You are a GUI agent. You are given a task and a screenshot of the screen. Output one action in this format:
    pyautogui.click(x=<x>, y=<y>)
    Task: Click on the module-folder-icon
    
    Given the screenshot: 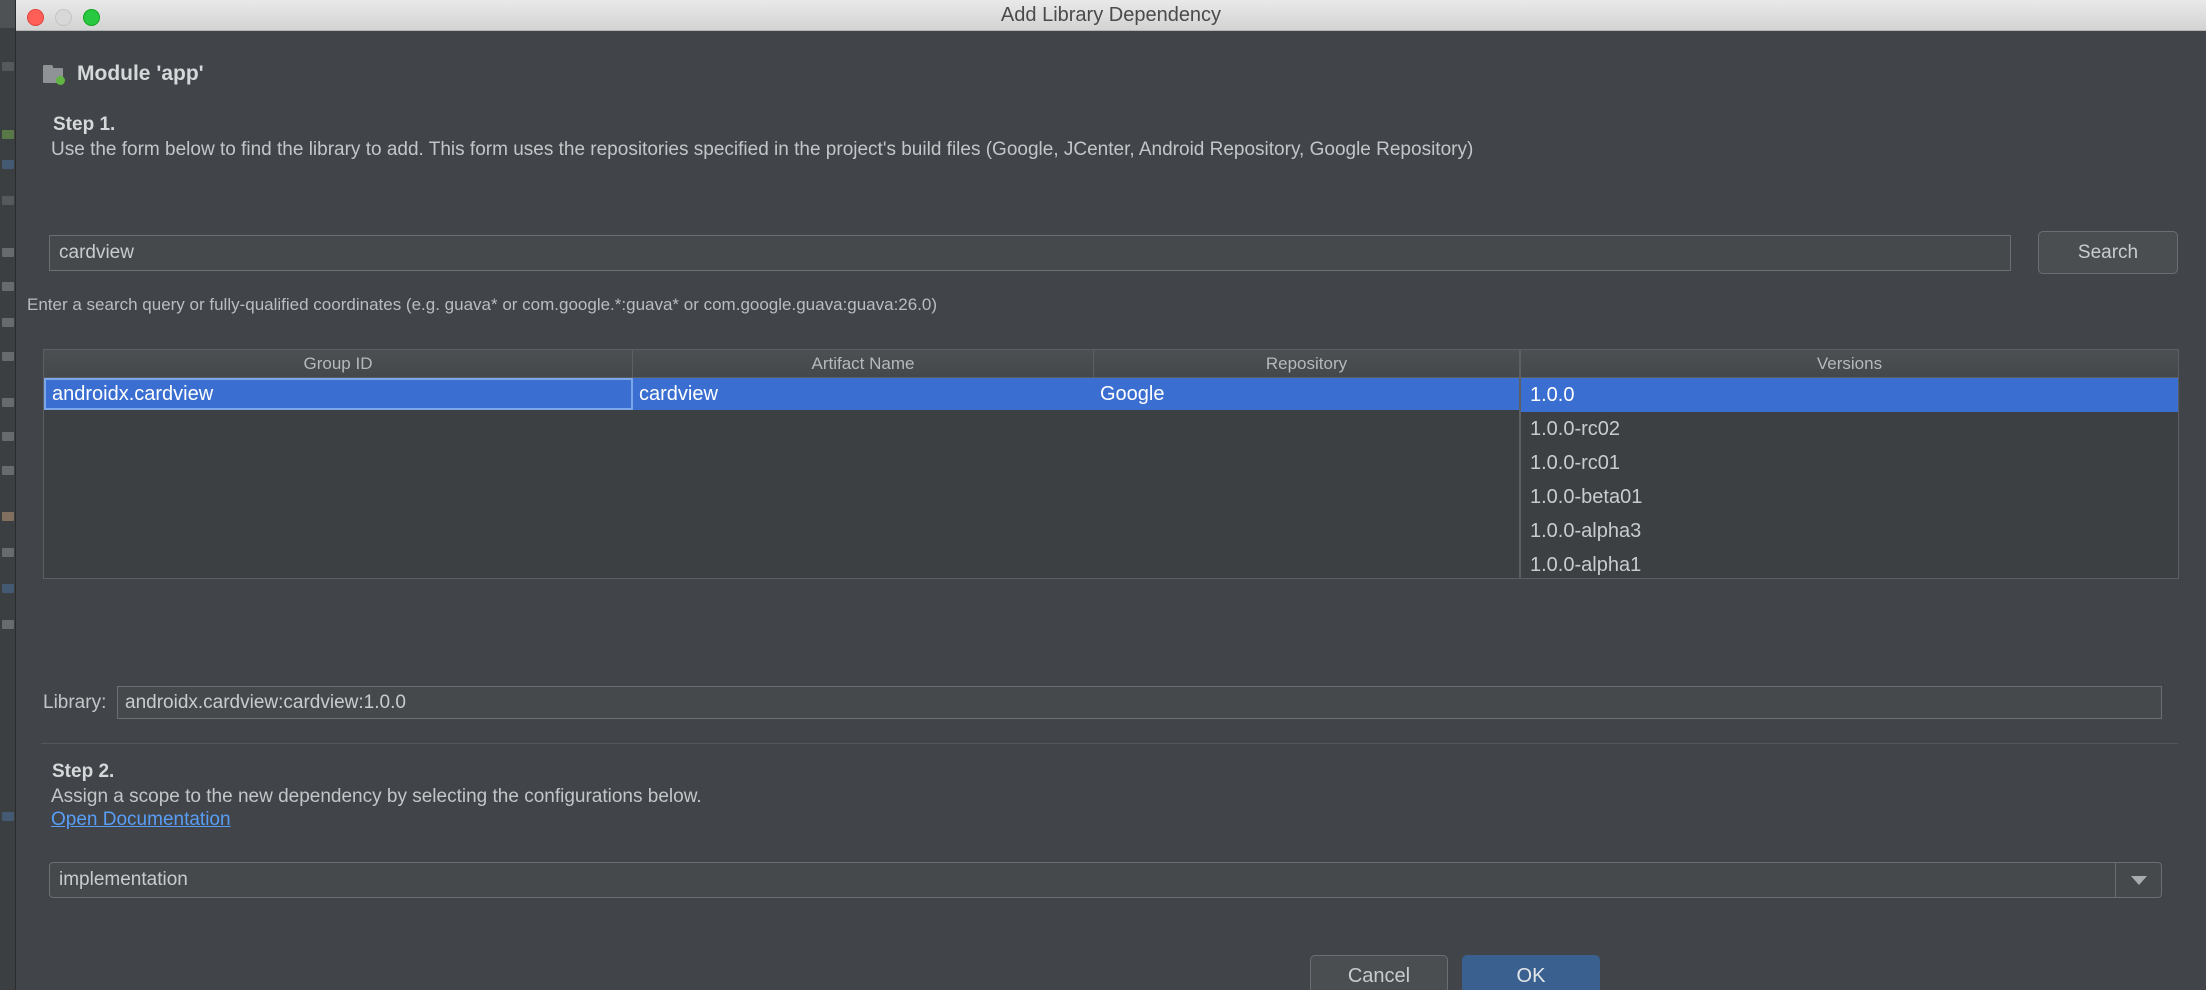 What is the action you would take?
    pyautogui.click(x=54, y=74)
    